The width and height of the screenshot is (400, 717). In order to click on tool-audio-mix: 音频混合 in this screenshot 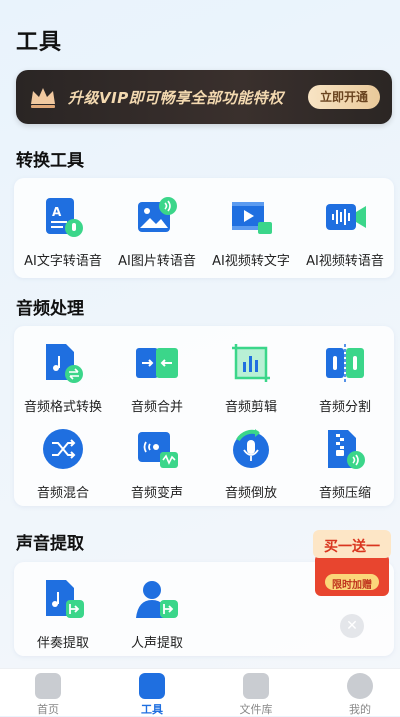, I will do `click(63, 463)`.